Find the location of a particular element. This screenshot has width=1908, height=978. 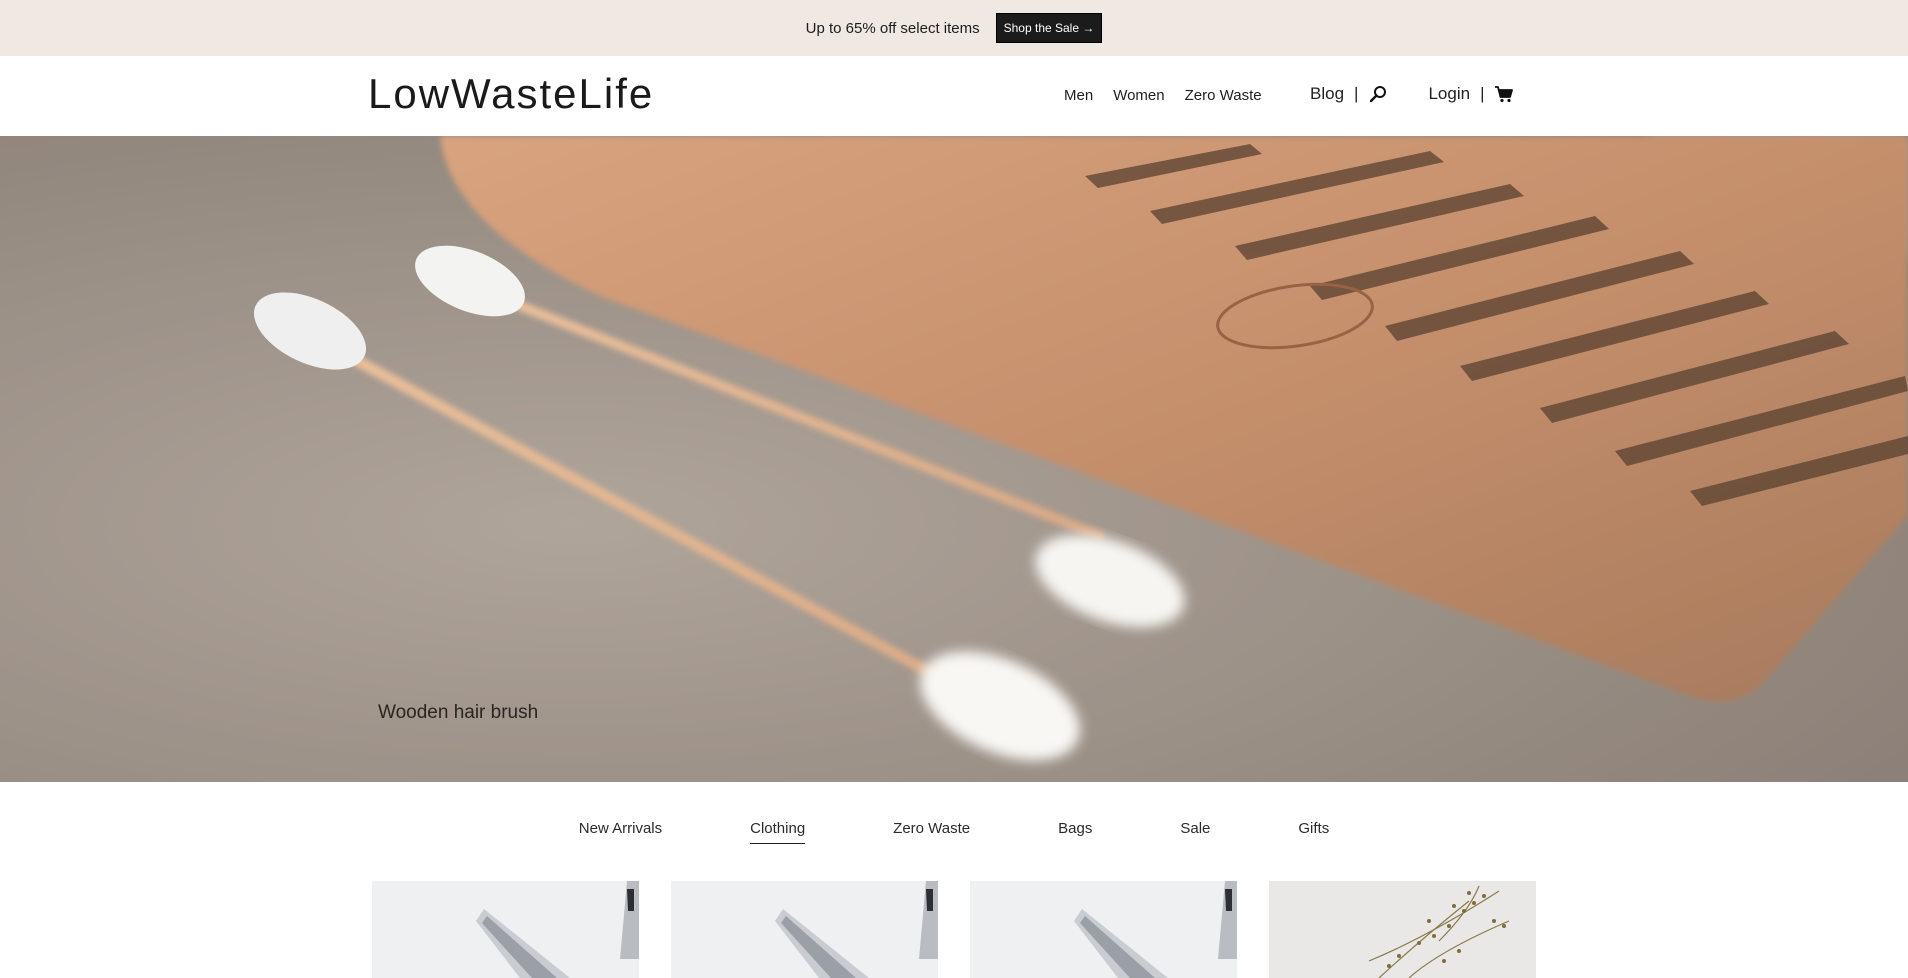

shop-sale-button: Shop the Sale → is located at coordinates (1049, 28).